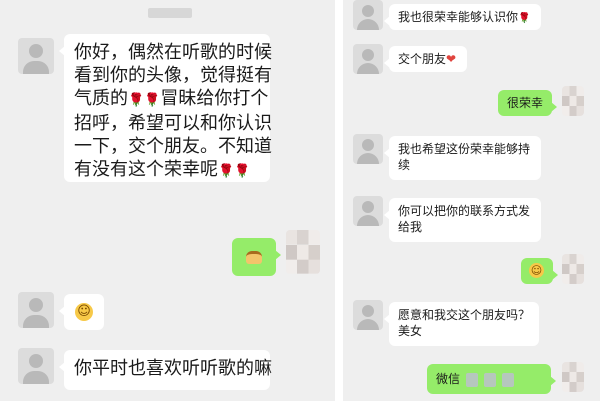 The width and height of the screenshot is (600, 401). Describe the element at coordinates (101, 98) in the screenshot. I see `message-line: 气质的` at that location.